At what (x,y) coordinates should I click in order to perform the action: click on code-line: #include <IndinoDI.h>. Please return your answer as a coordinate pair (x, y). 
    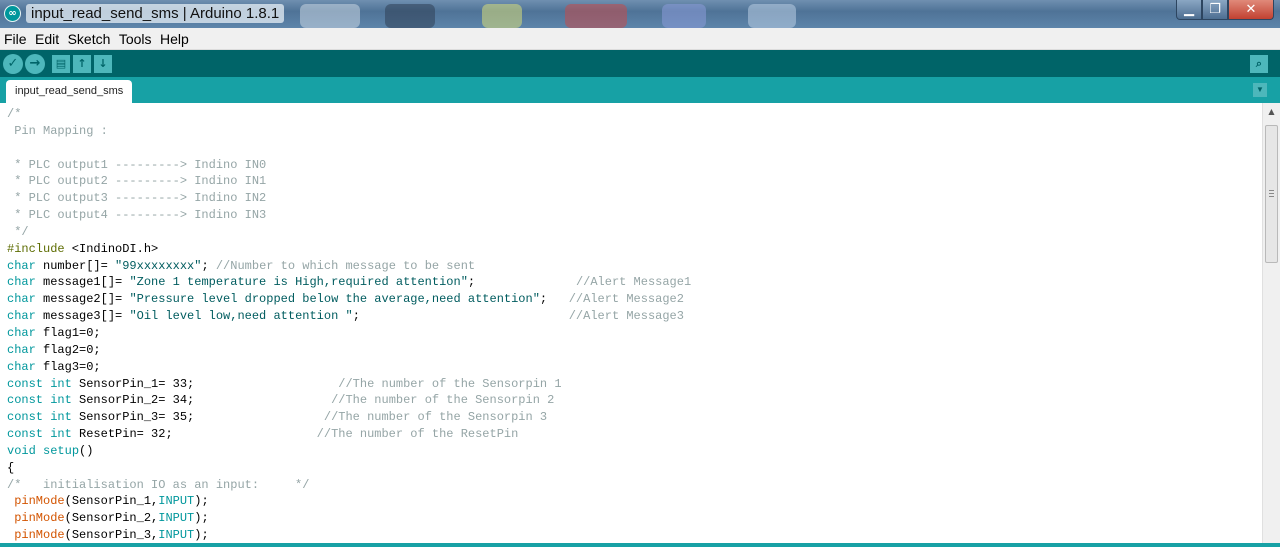
    Looking at the image, I should click on (634, 249).